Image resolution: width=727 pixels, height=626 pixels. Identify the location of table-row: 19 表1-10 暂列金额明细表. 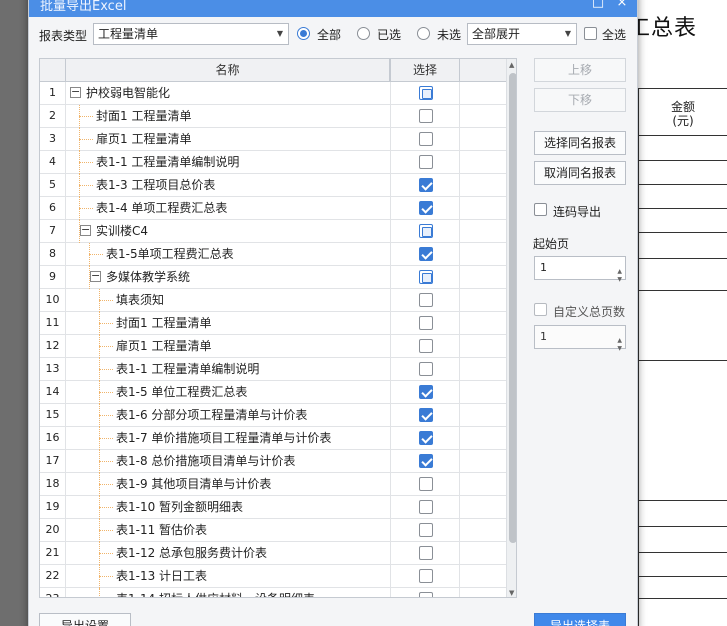
(273, 507).